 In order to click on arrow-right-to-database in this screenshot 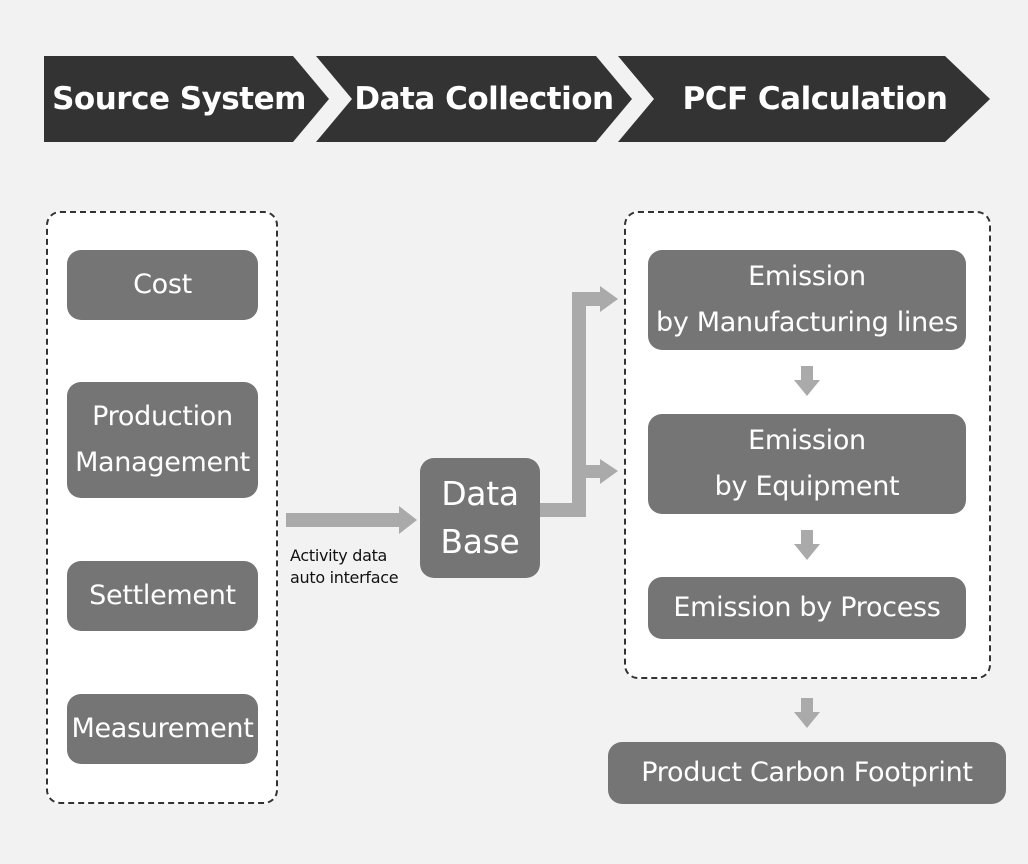, I will do `click(351, 520)`.